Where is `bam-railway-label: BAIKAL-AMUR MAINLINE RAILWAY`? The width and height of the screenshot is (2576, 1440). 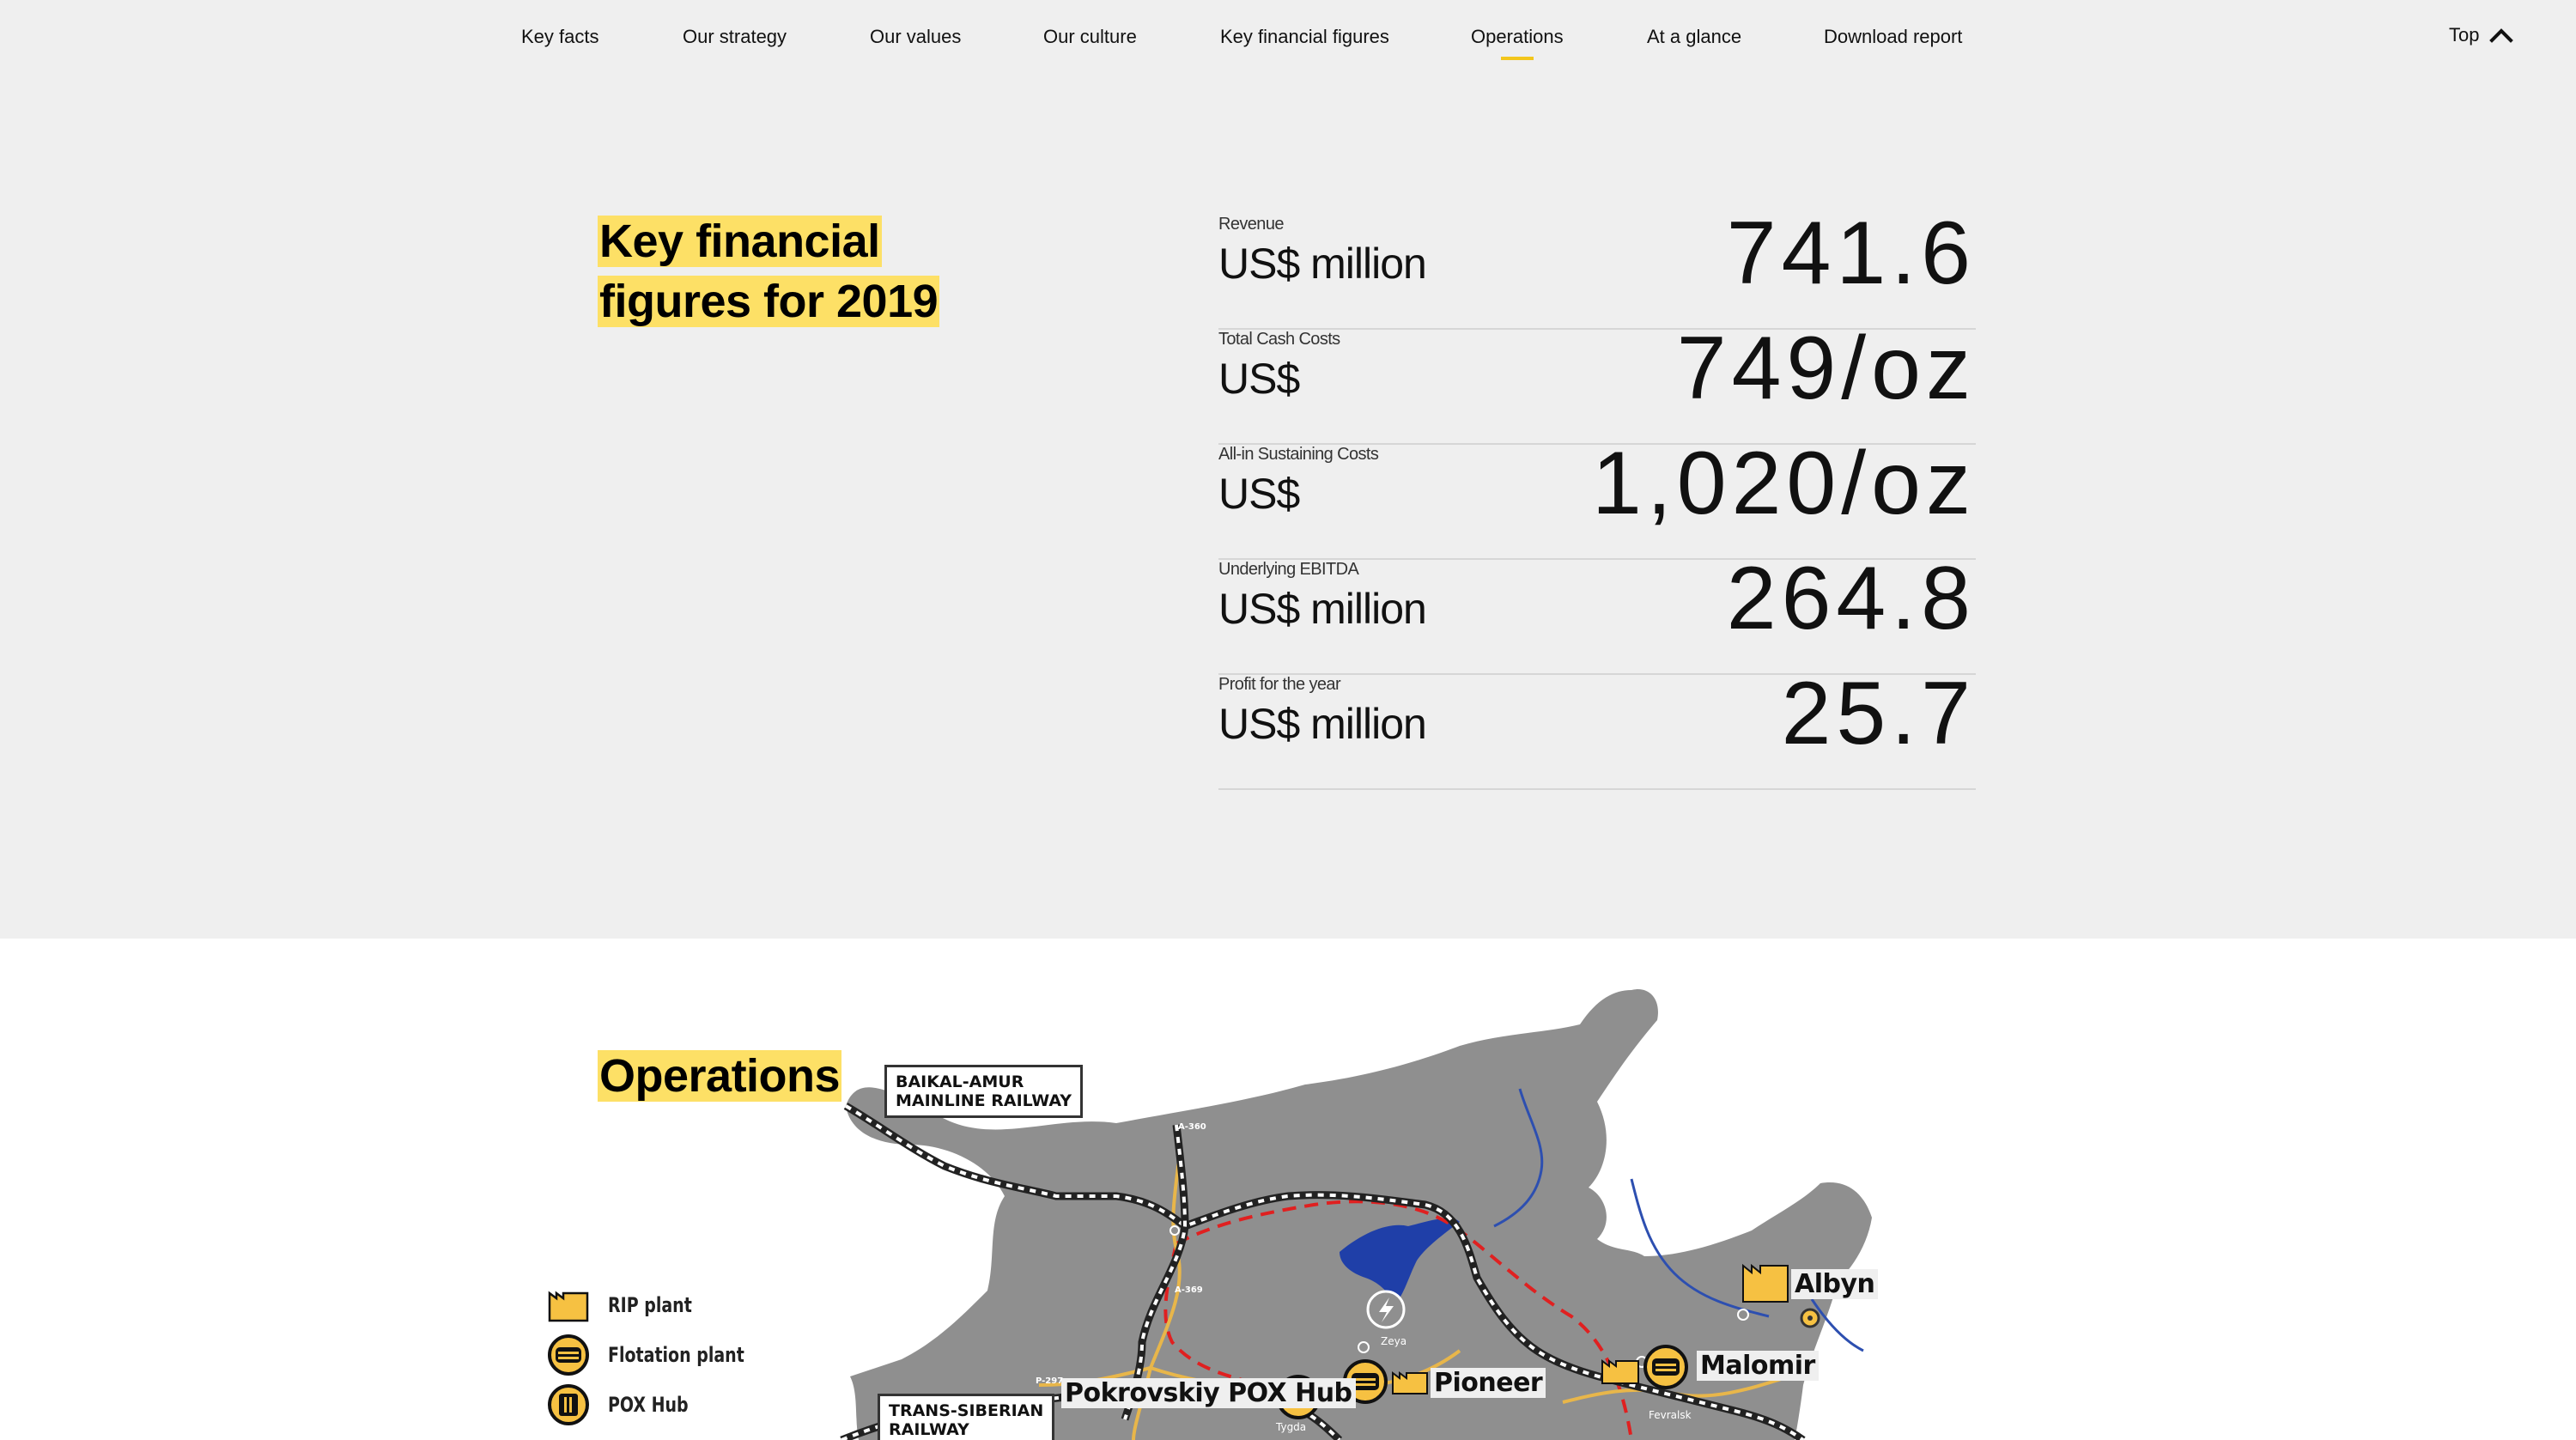
bam-railway-label: BAIKAL-AMUR MAINLINE RAILWAY is located at coordinates (984, 1091).